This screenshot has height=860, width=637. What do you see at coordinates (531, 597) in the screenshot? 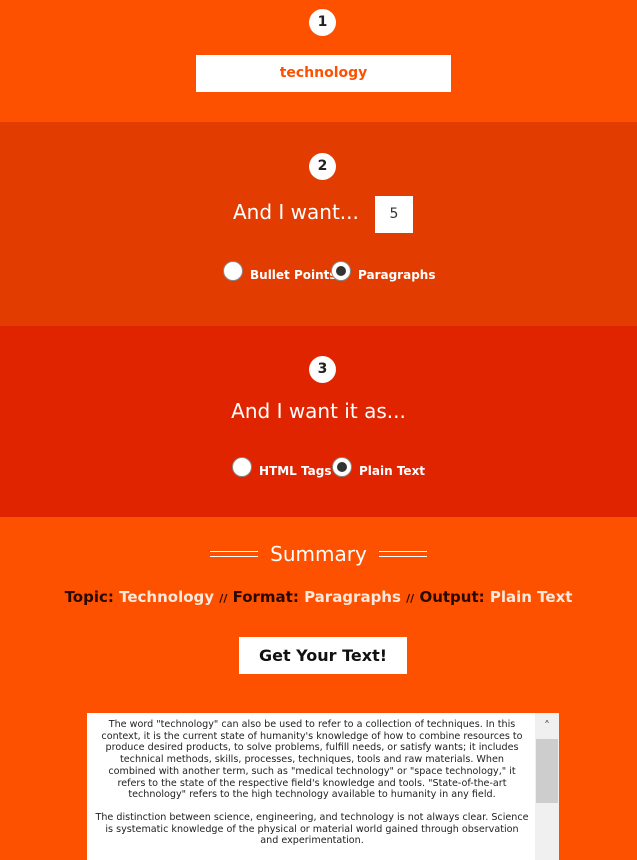
I see `output-value: Plain Text` at bounding box center [531, 597].